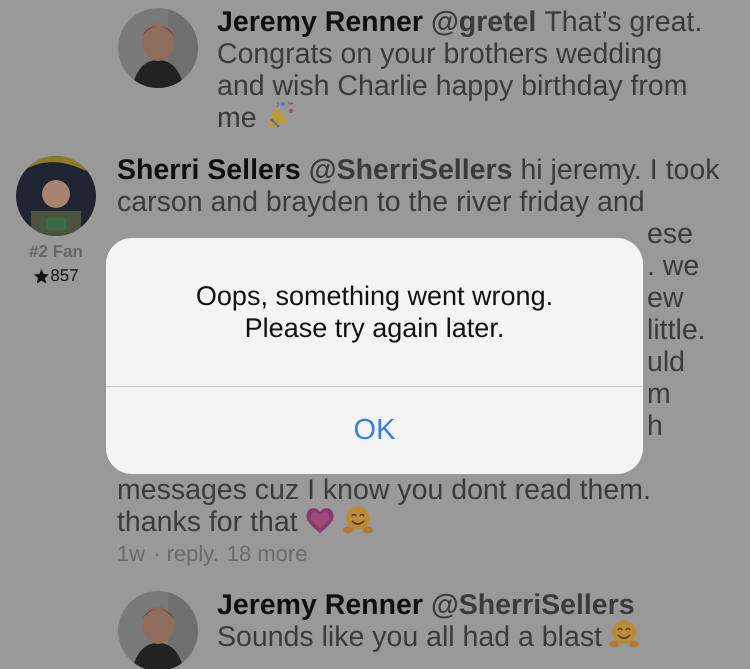 This screenshot has height=669, width=750. Describe the element at coordinates (655, 426) in the screenshot. I see `comment-text: h` at that location.